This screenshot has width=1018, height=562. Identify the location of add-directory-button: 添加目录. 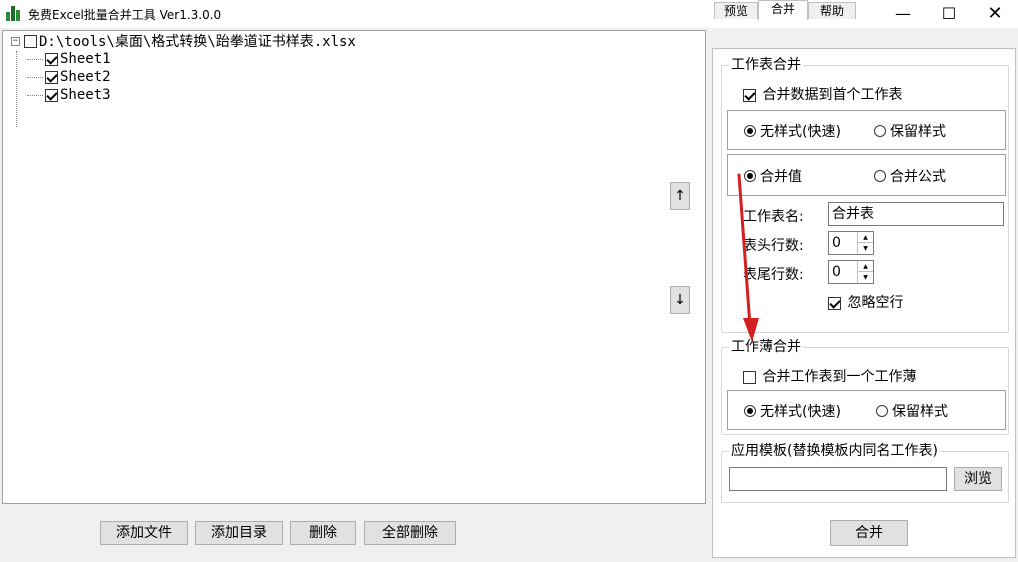
(239, 533).